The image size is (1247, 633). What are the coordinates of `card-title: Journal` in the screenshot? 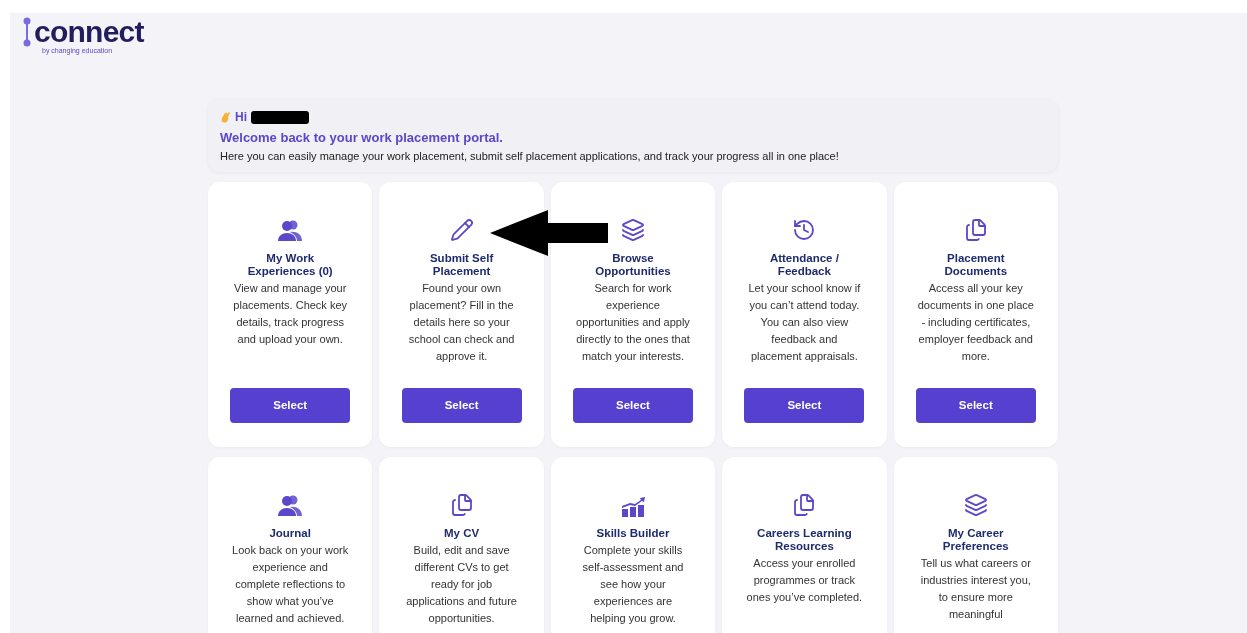 It's located at (290, 533).